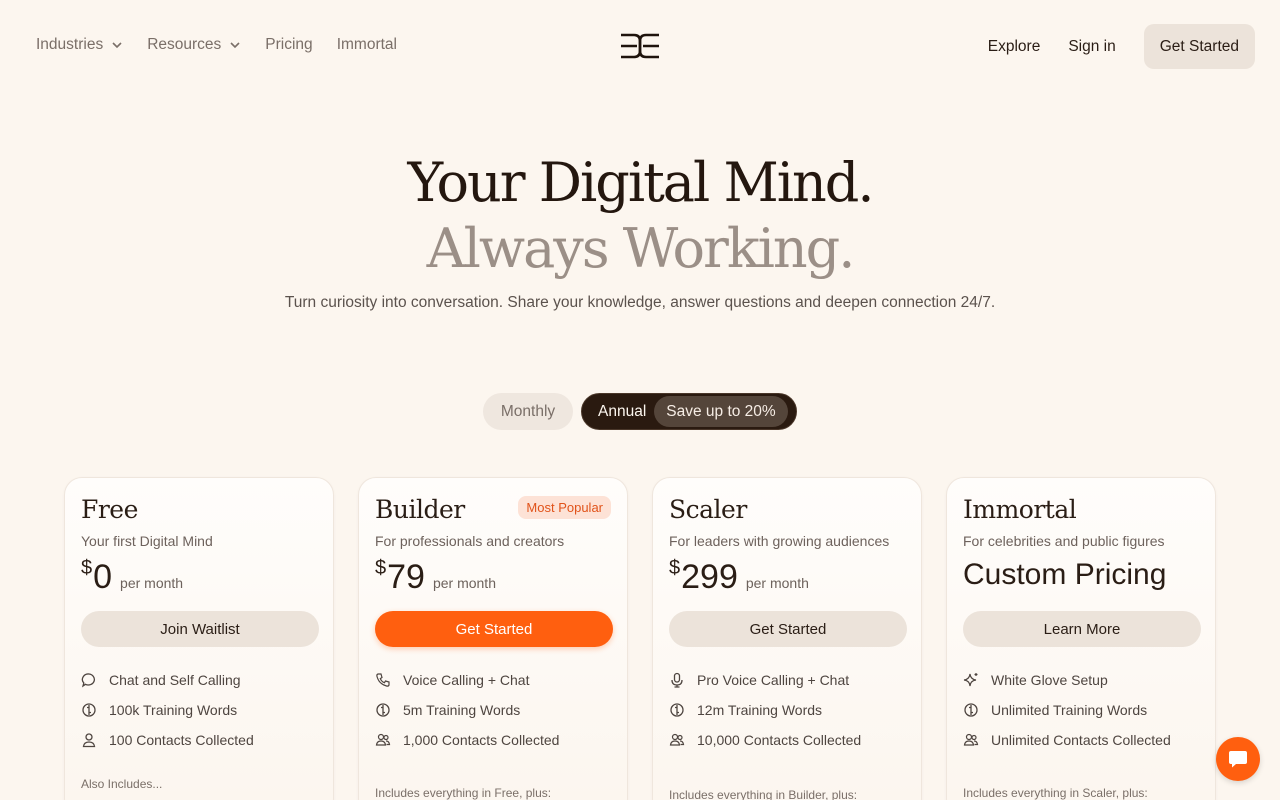 The width and height of the screenshot is (1280, 800). Describe the element at coordinates (1020, 509) in the screenshot. I see `plan-name: Immortal` at that location.